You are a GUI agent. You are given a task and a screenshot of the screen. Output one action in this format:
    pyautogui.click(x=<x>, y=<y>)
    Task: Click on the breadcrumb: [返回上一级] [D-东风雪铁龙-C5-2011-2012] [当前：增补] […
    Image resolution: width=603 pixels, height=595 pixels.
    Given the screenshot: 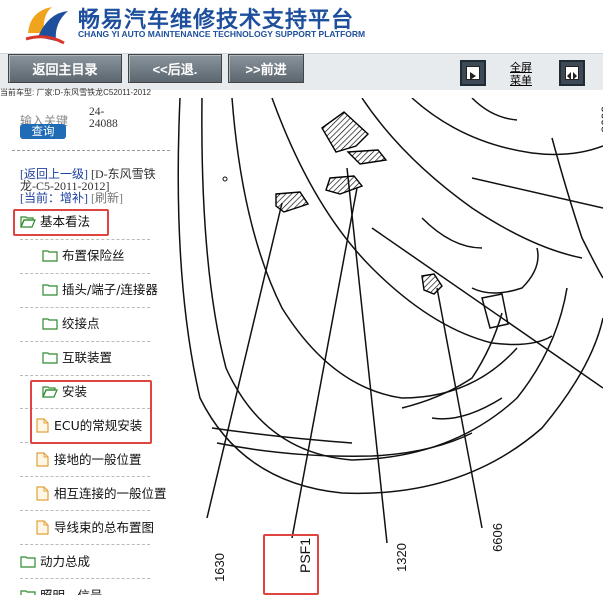 What is the action you would take?
    pyautogui.click(x=95, y=186)
    